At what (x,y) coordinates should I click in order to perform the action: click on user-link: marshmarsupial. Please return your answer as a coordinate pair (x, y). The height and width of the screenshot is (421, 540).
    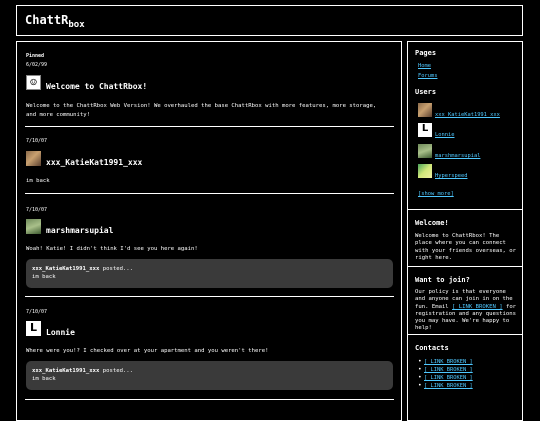
    Looking at the image, I should click on (457, 156).